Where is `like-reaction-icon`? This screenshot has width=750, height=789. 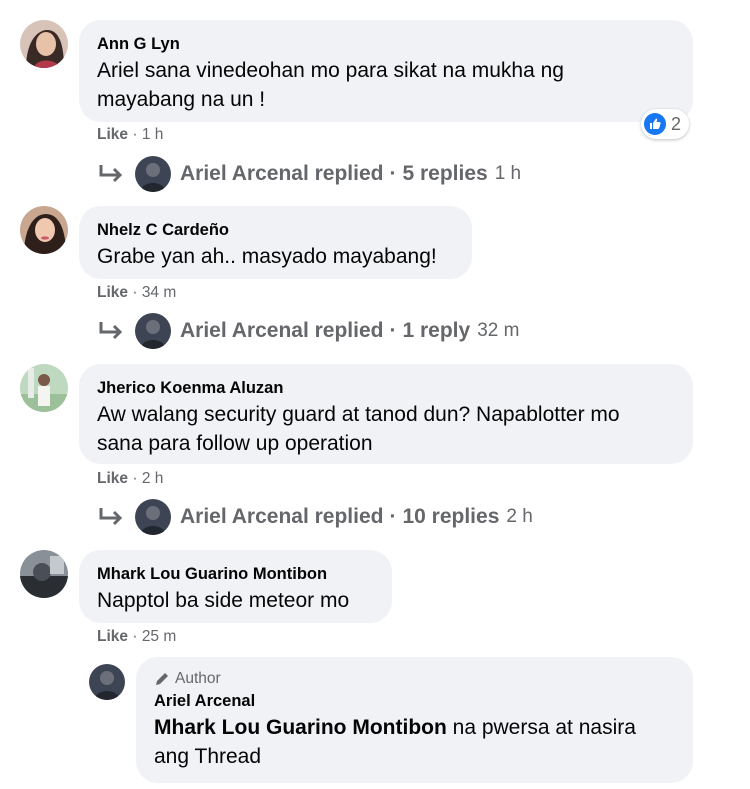 like-reaction-icon is located at coordinates (655, 124).